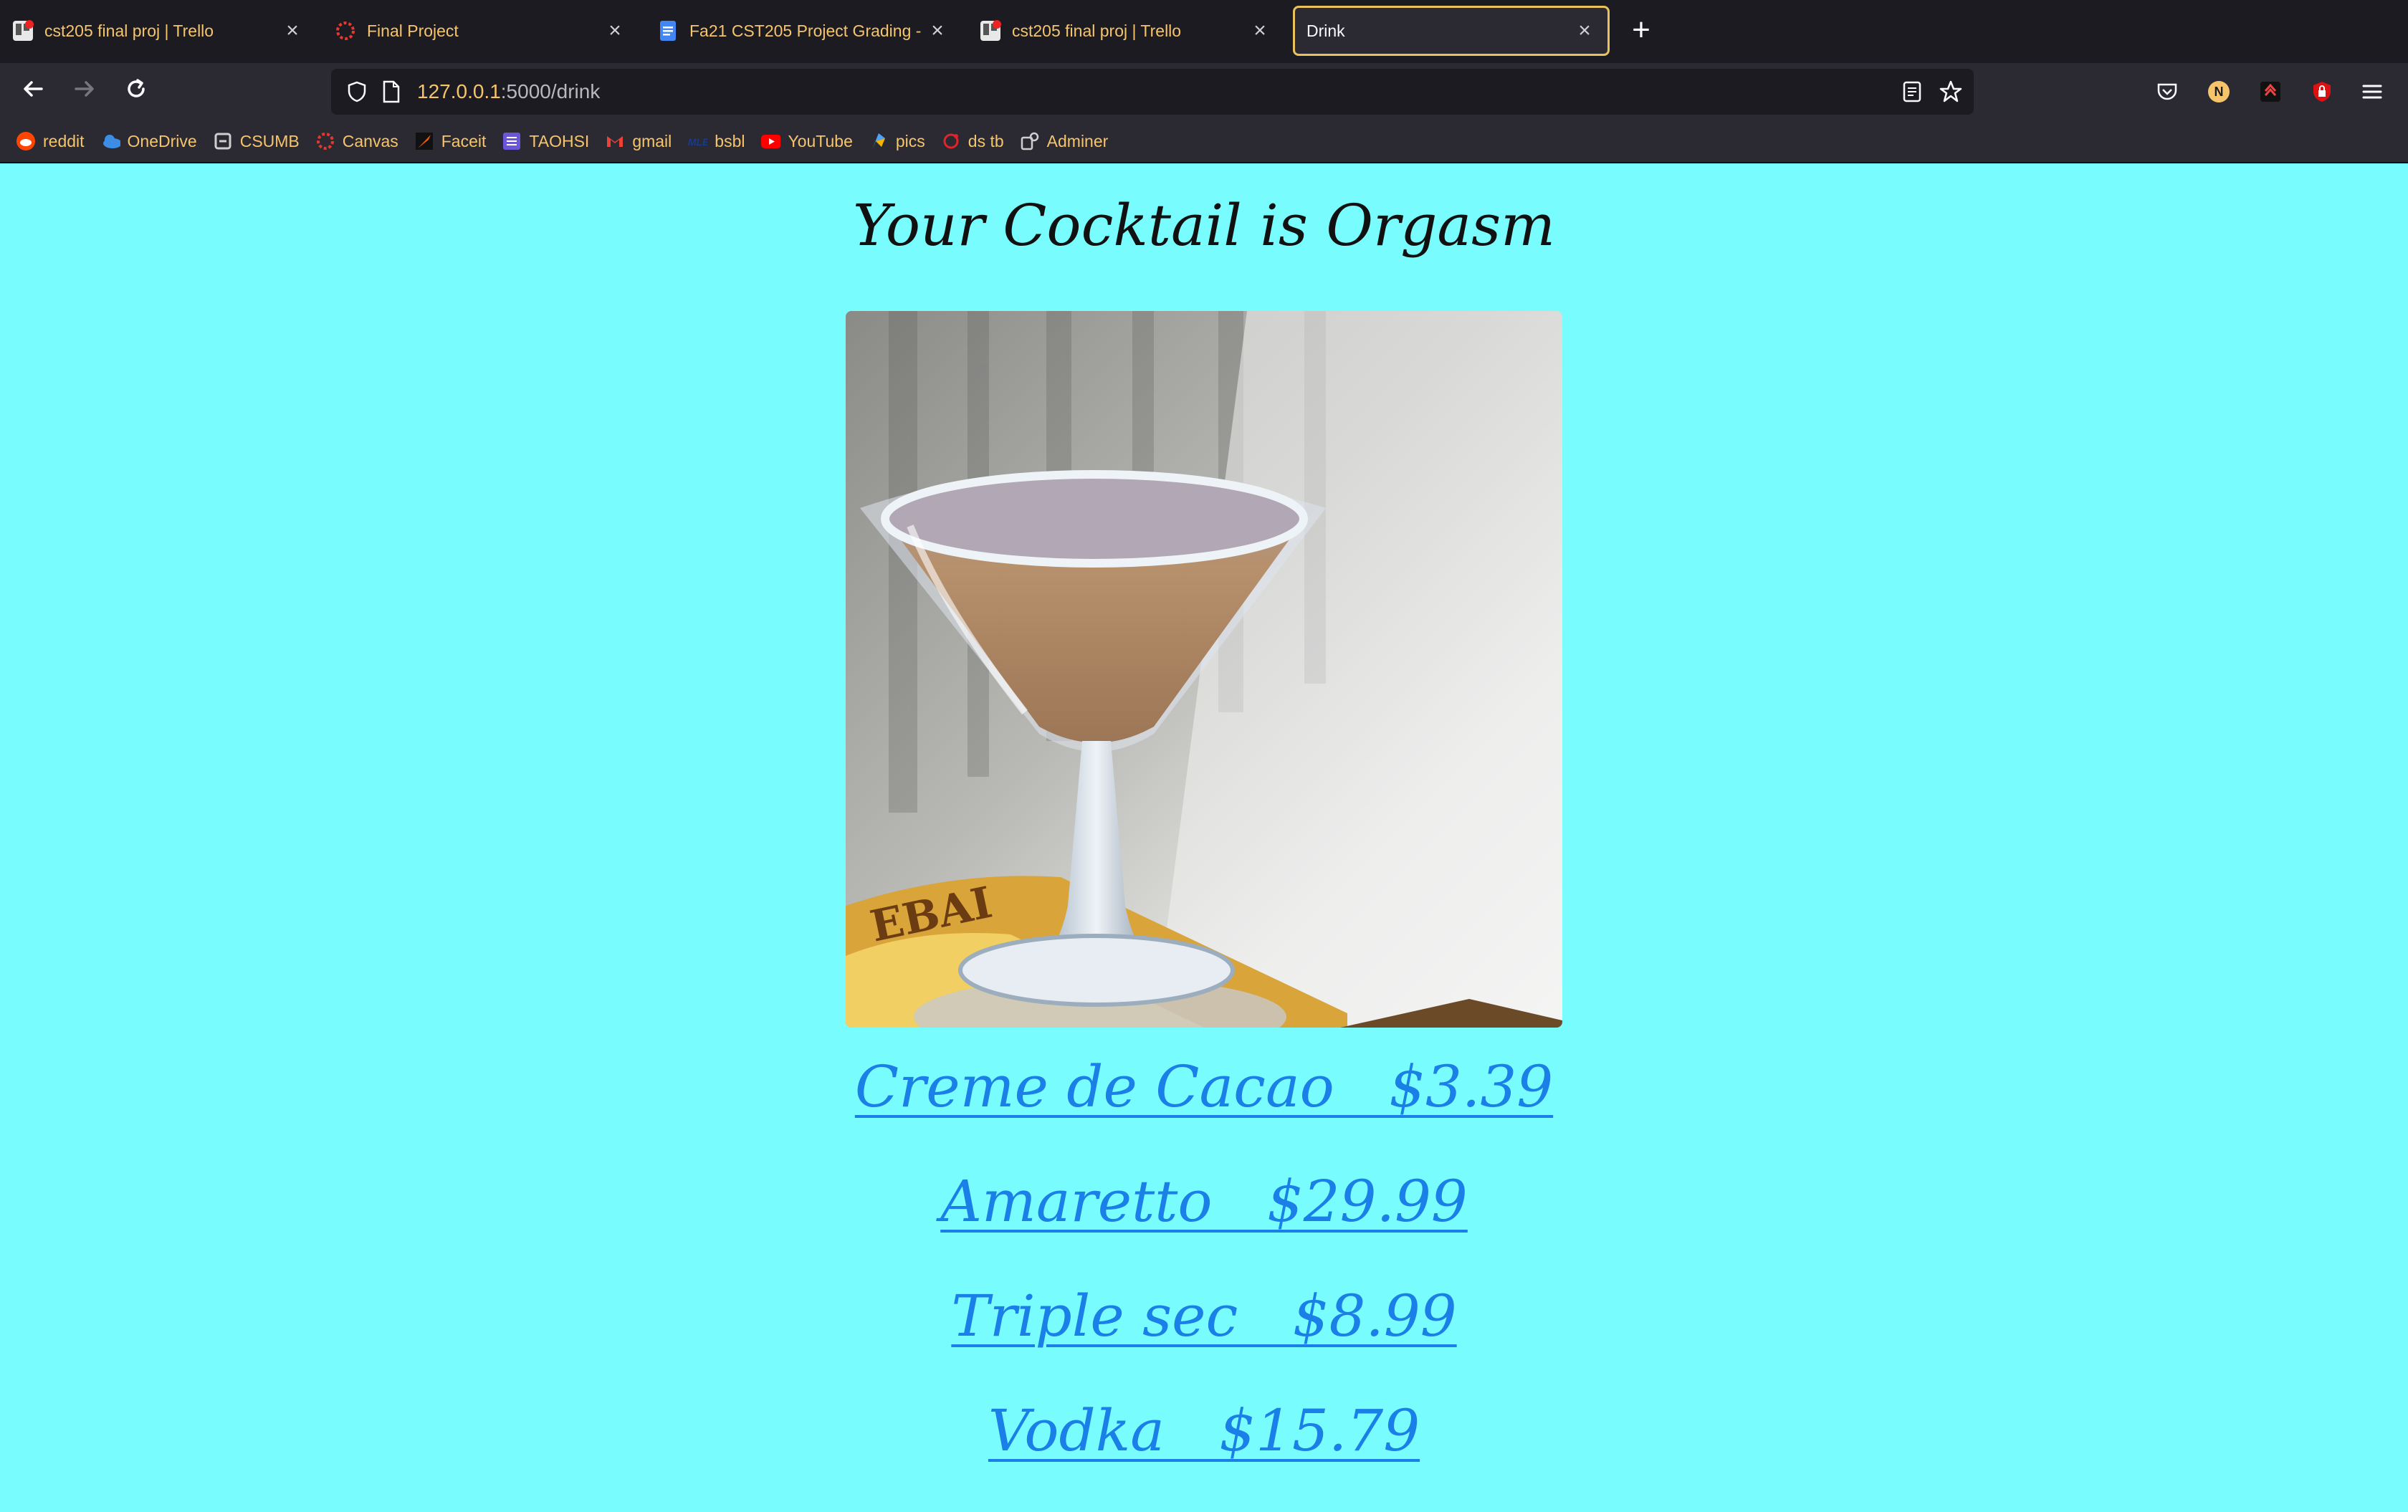 The image size is (2408, 1512). I want to click on navigation-bar: 127.0.0.1:5000/drink N, so click(1204, 91).